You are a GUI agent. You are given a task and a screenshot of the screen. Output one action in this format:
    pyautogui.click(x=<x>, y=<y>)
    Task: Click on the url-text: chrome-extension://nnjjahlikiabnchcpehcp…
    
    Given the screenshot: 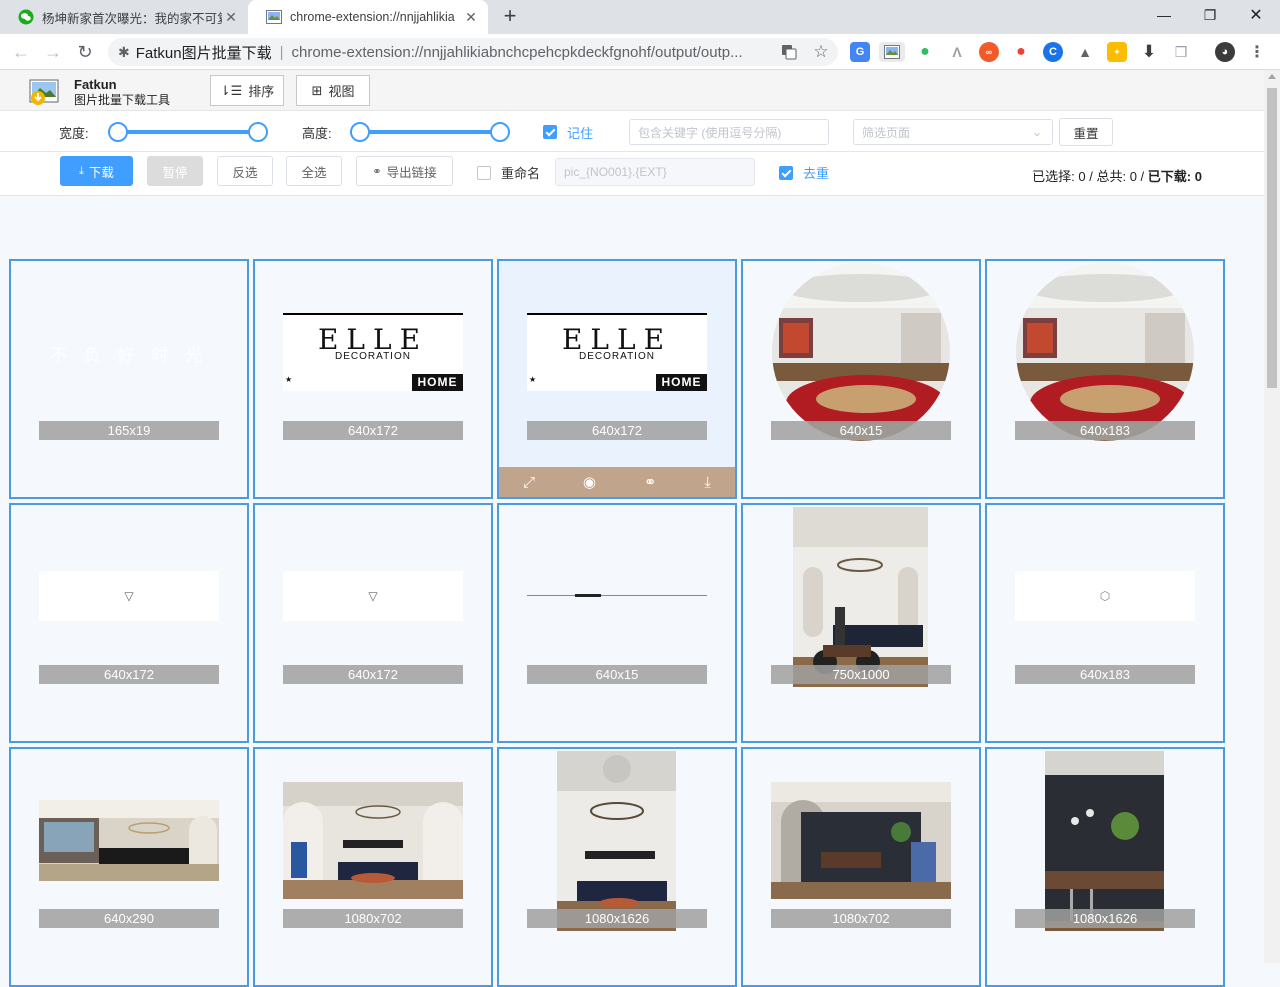 What is the action you would take?
    pyautogui.click(x=517, y=52)
    